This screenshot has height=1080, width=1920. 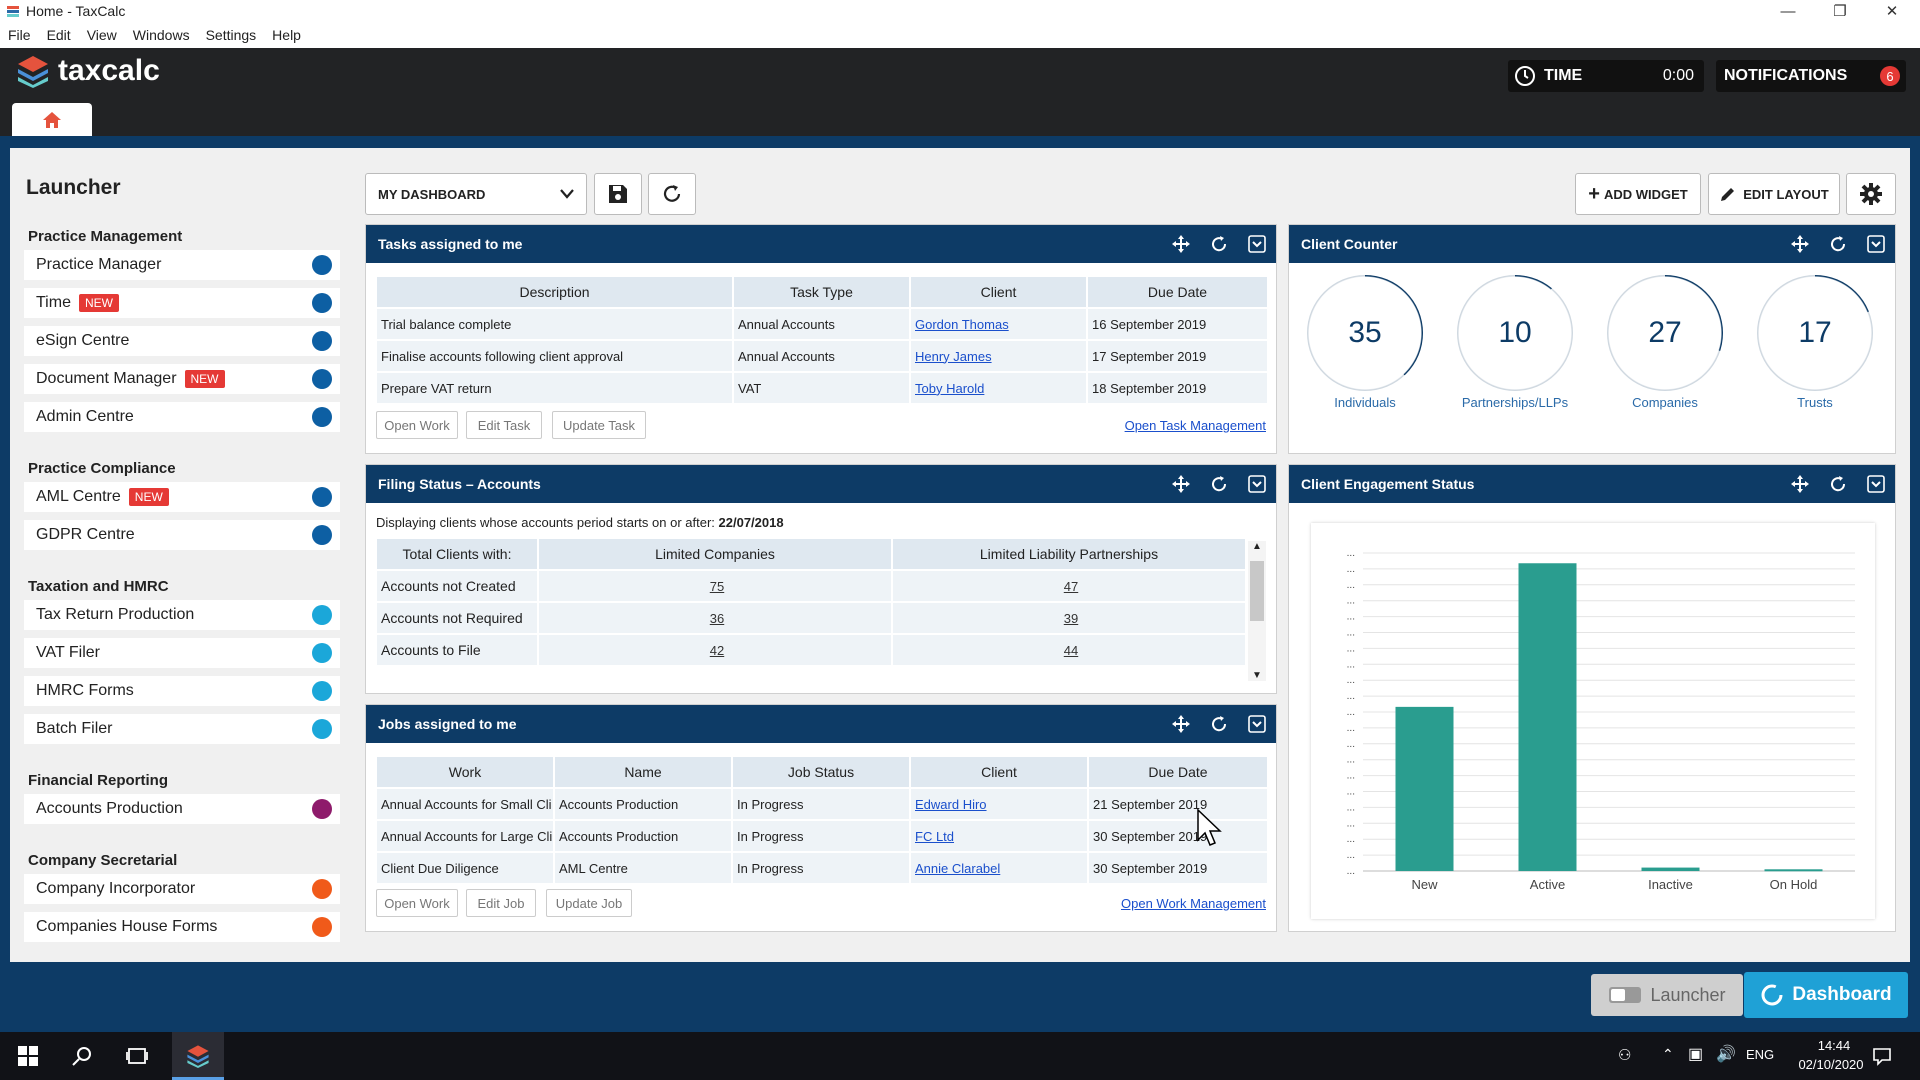 What do you see at coordinates (182, 729) in the screenshot?
I see `launcher-item-batch-filer: Batch Filer` at bounding box center [182, 729].